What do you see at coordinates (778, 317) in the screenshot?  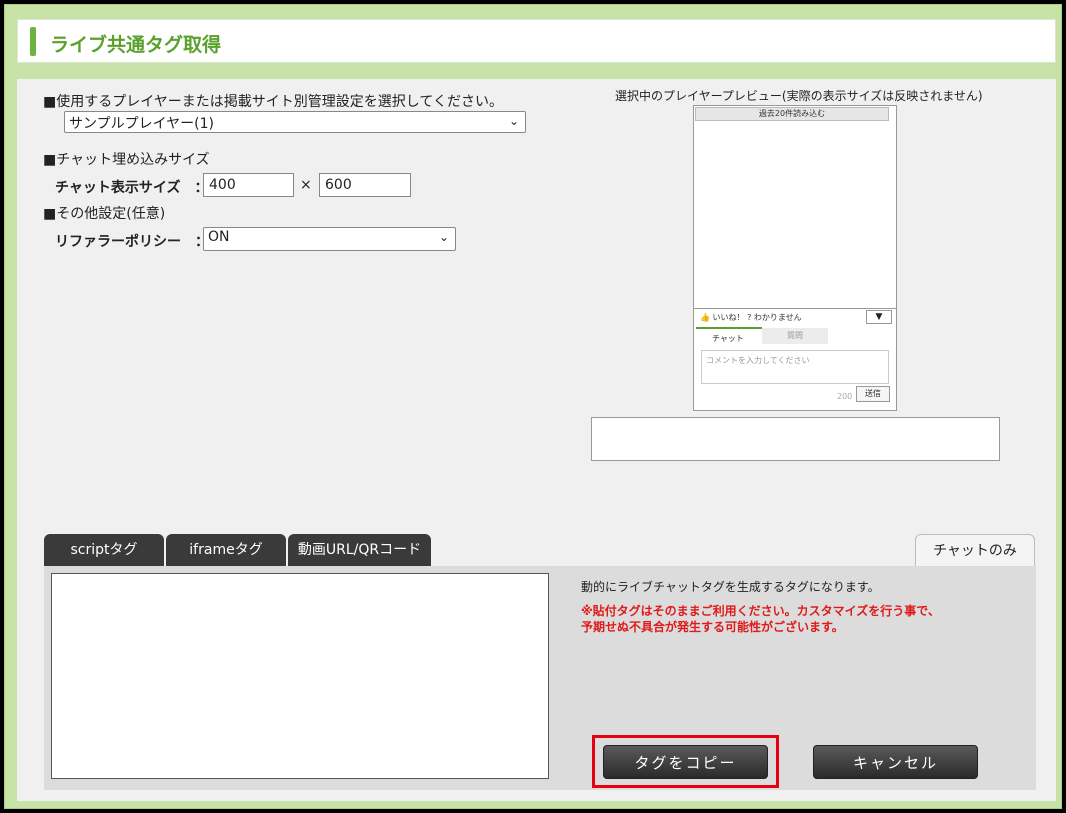 I see `dont-understand-label: わかりません` at bounding box center [778, 317].